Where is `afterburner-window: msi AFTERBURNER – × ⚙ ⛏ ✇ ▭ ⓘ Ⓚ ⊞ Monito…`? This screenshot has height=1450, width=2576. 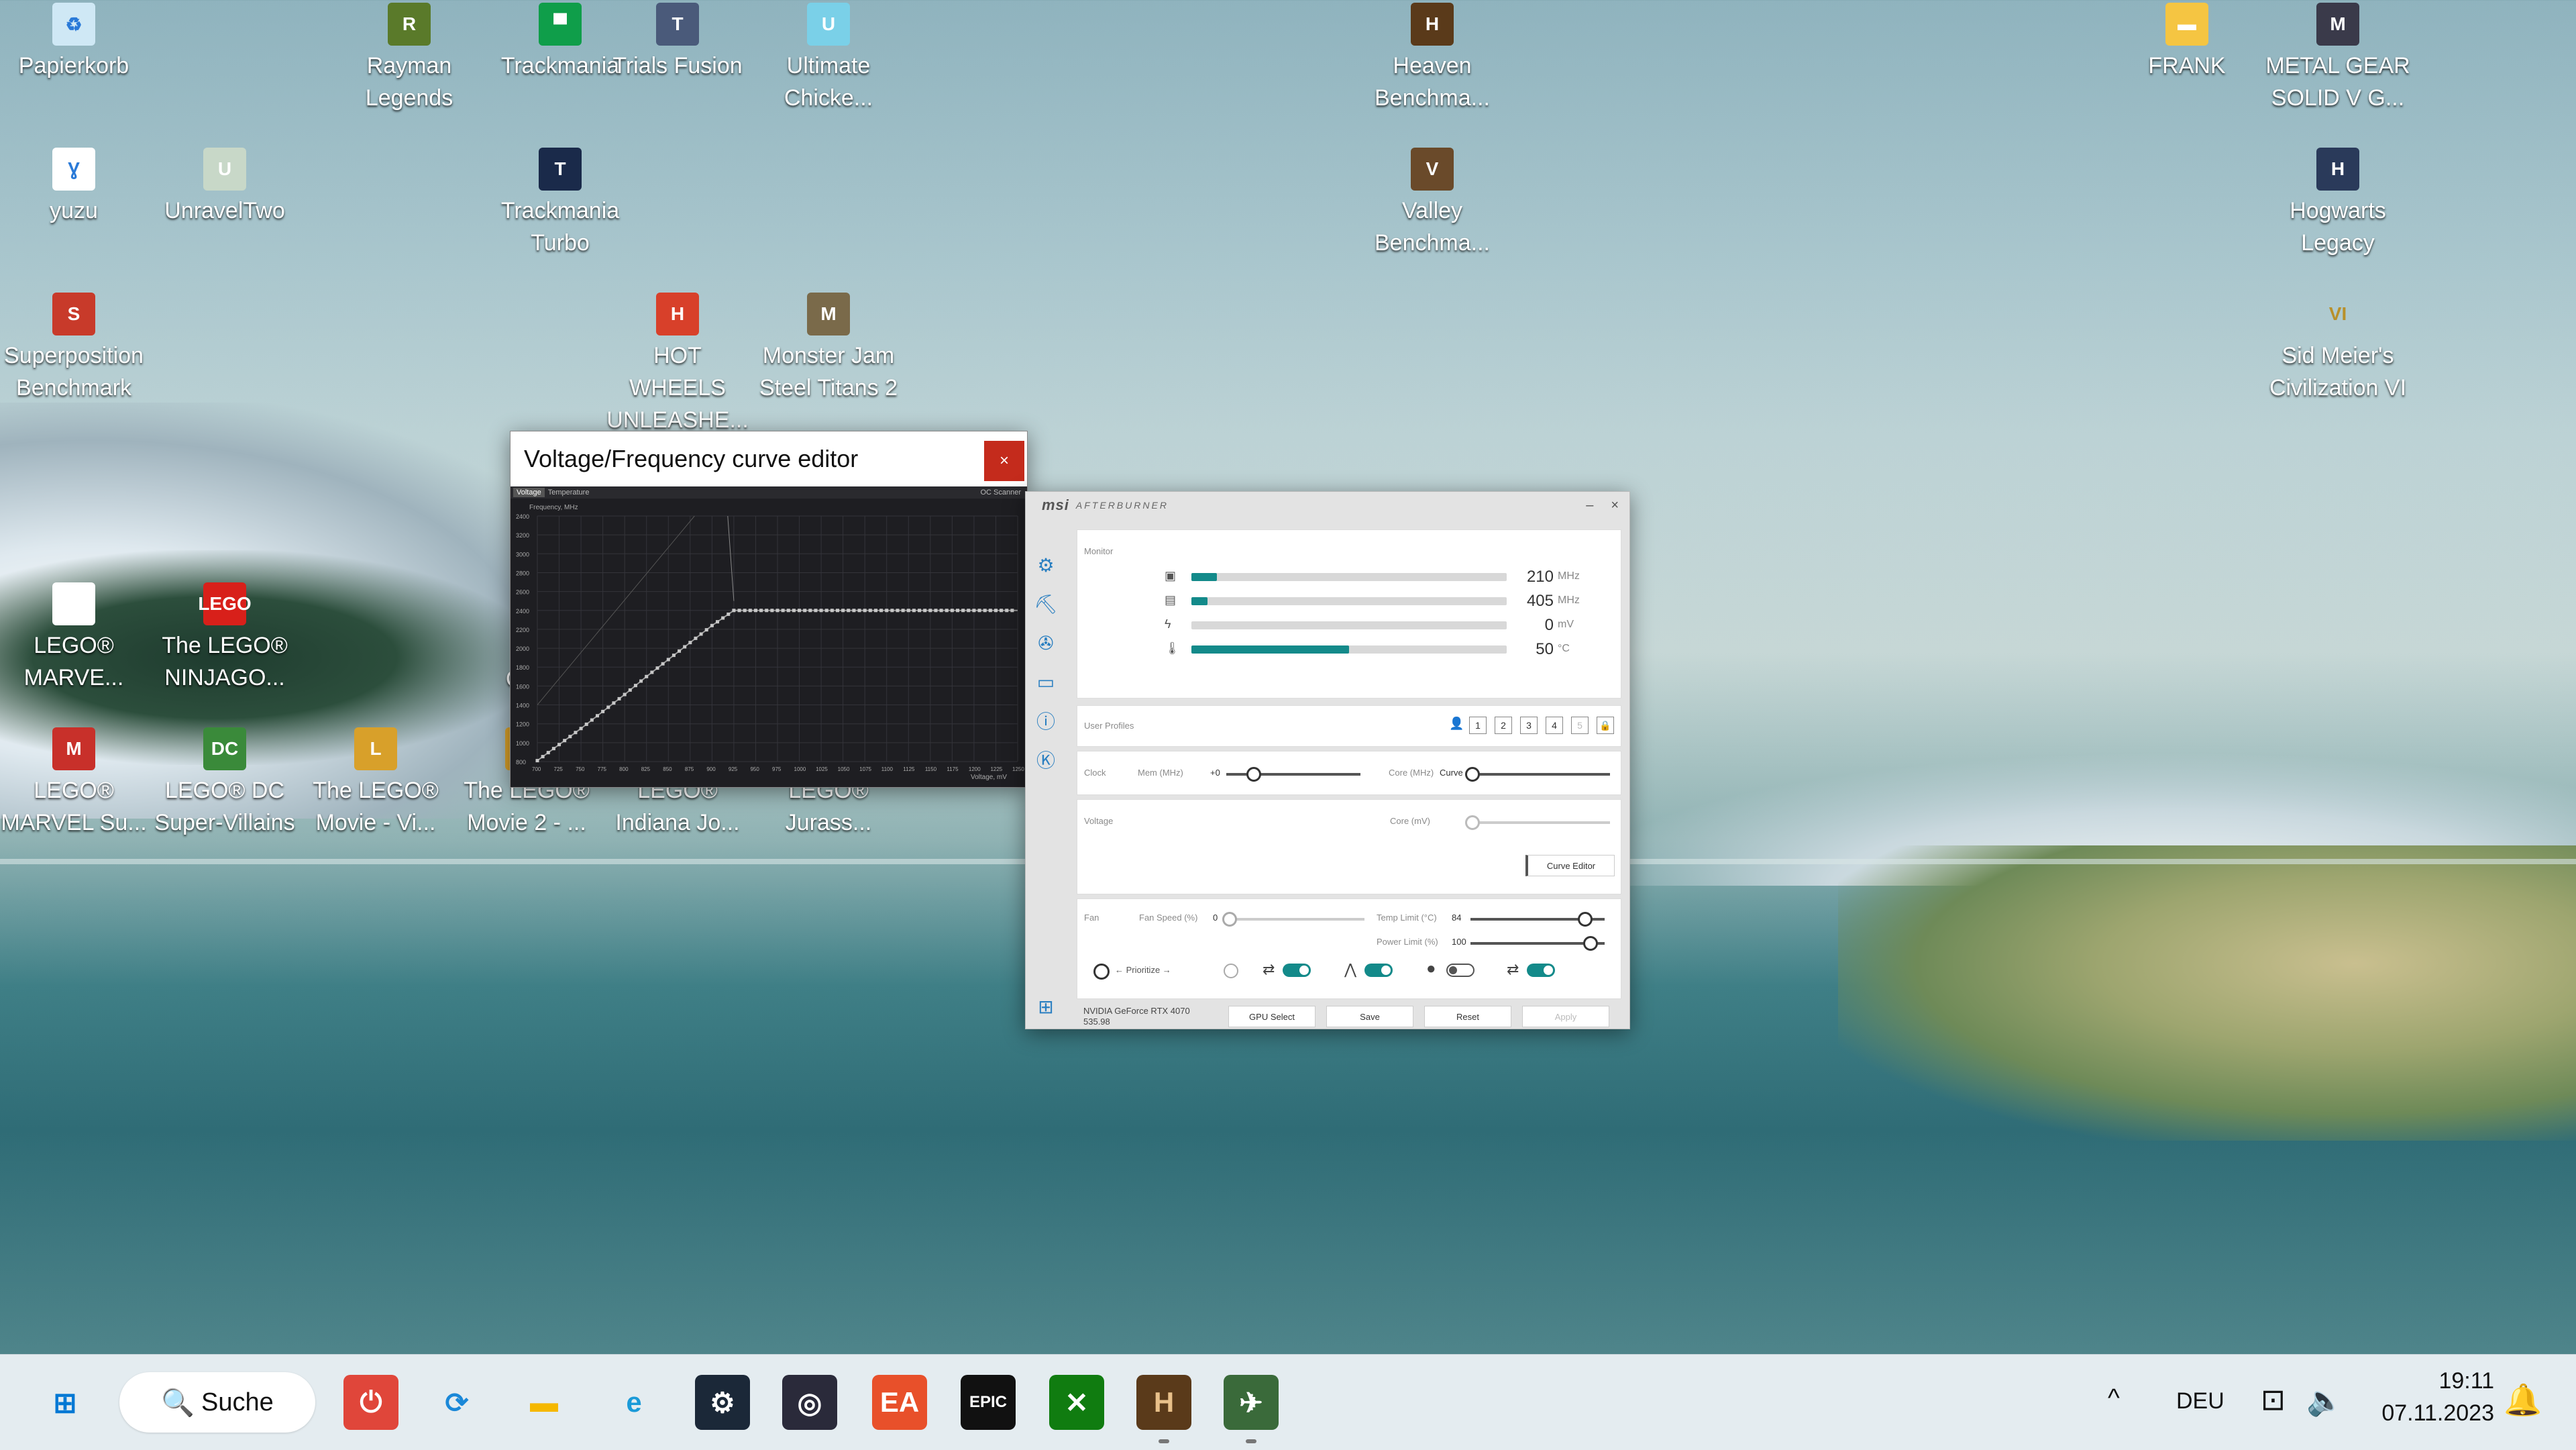
afterburner-window: msi AFTERBURNER – × ⚙ ⛏ ✇ ▭ ⓘ Ⓚ ⊞ Monito… is located at coordinates (1327, 760).